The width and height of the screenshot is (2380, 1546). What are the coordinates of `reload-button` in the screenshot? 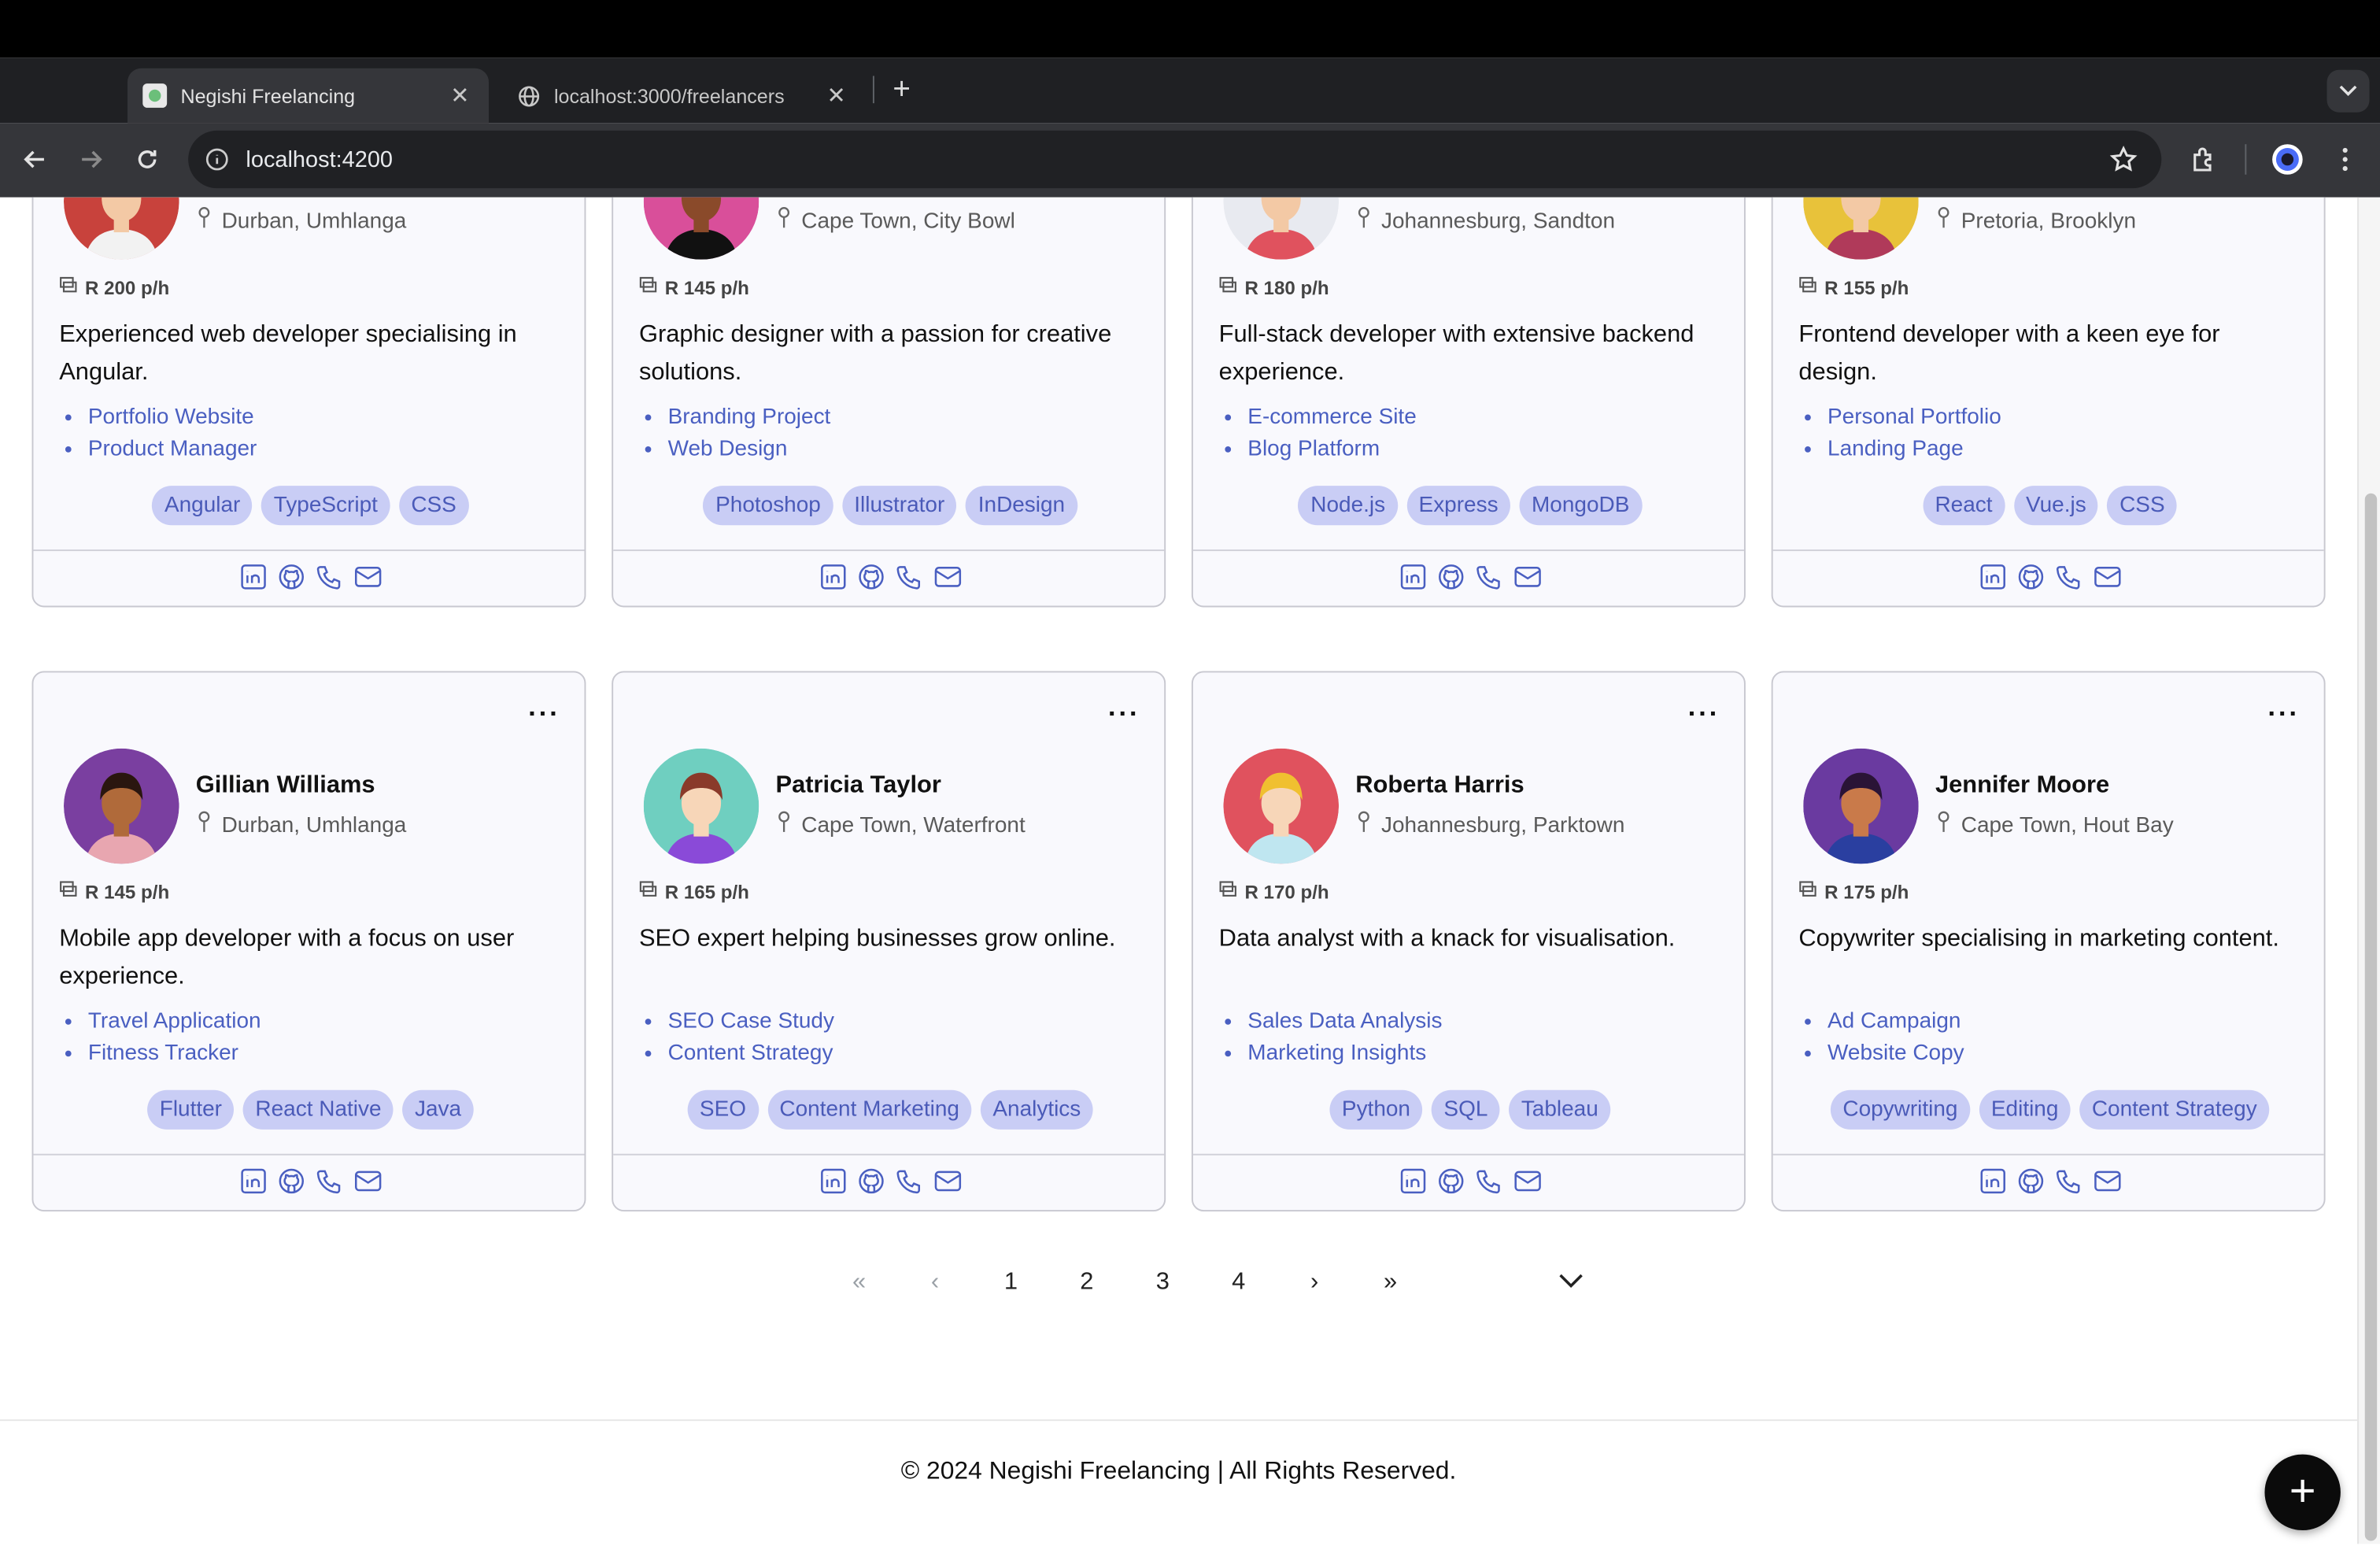 It's located at (147, 159).